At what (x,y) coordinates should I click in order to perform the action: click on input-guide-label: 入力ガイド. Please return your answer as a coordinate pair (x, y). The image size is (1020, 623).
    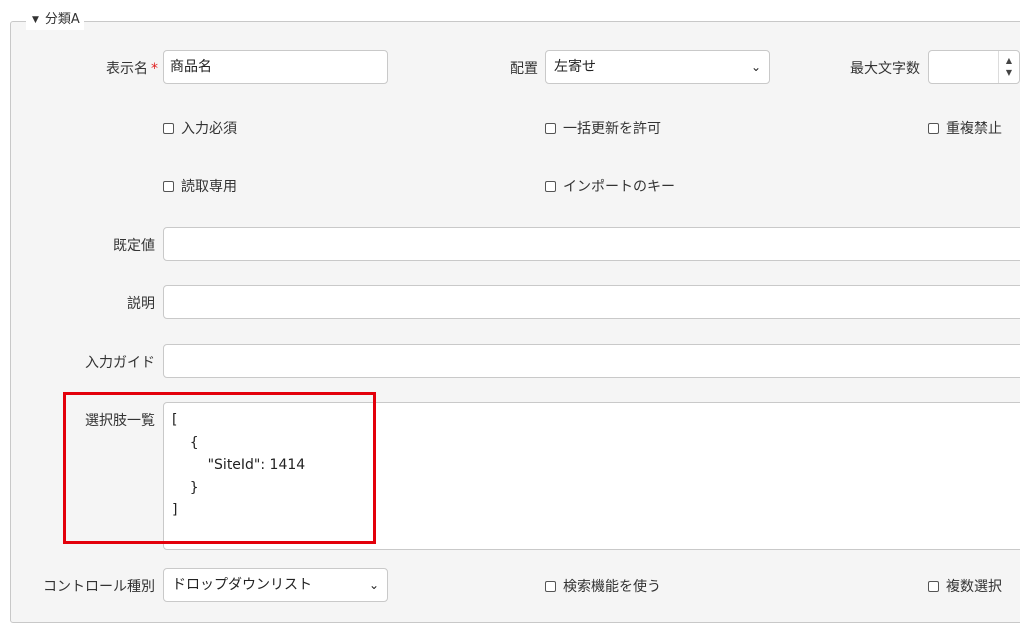
    Looking at the image, I should click on (120, 363).